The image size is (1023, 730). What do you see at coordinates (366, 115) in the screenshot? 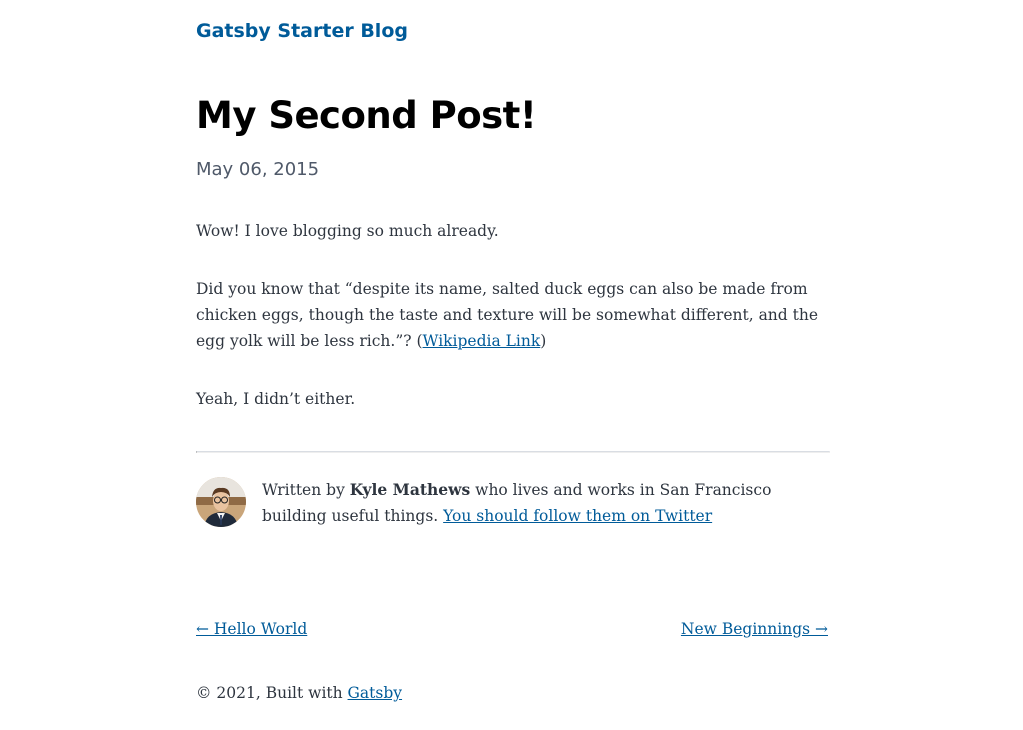
I see `post-title: My Second Post!` at bounding box center [366, 115].